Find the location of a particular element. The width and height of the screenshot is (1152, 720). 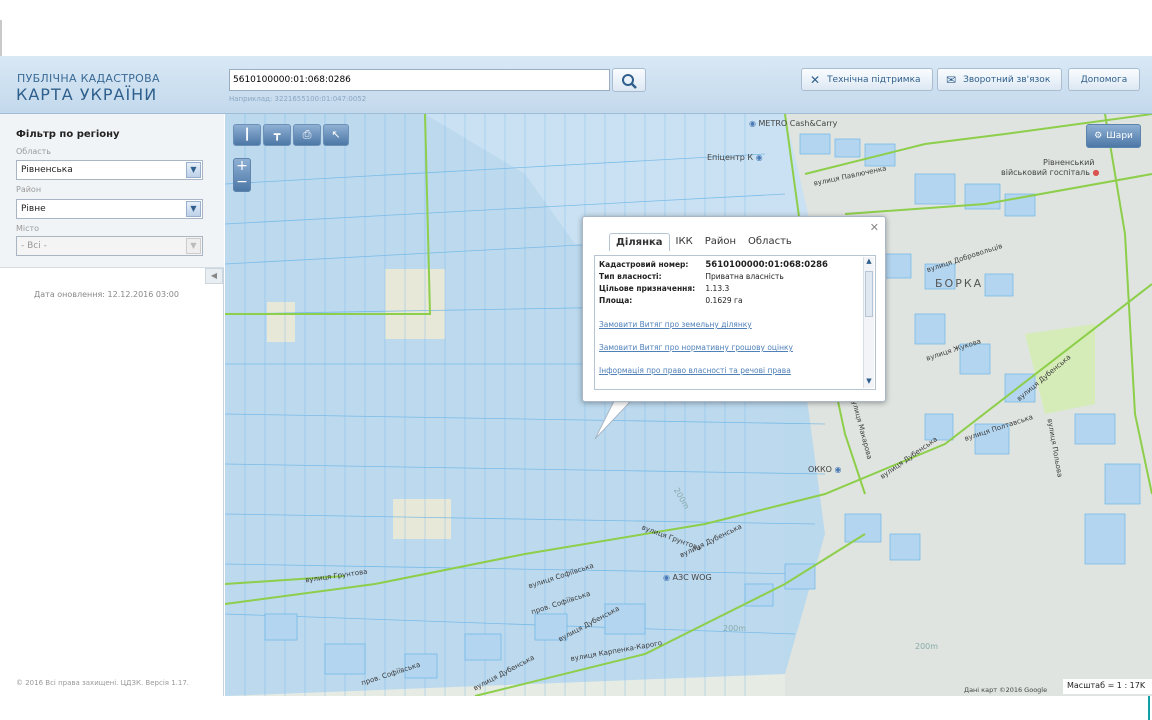

contour-label-2: 200m is located at coordinates (735, 628).